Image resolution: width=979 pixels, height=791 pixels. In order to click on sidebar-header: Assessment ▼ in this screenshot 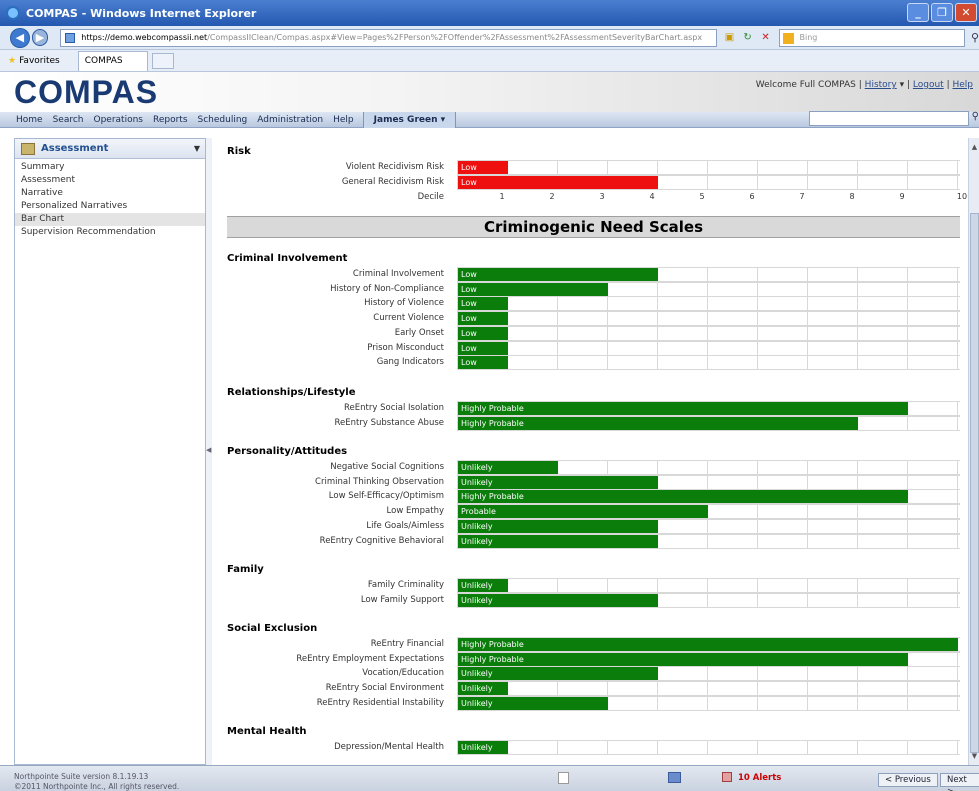, I will do `click(110, 149)`.